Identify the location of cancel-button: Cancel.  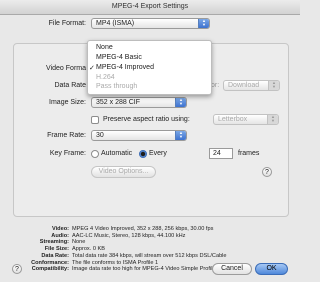
(232, 269).